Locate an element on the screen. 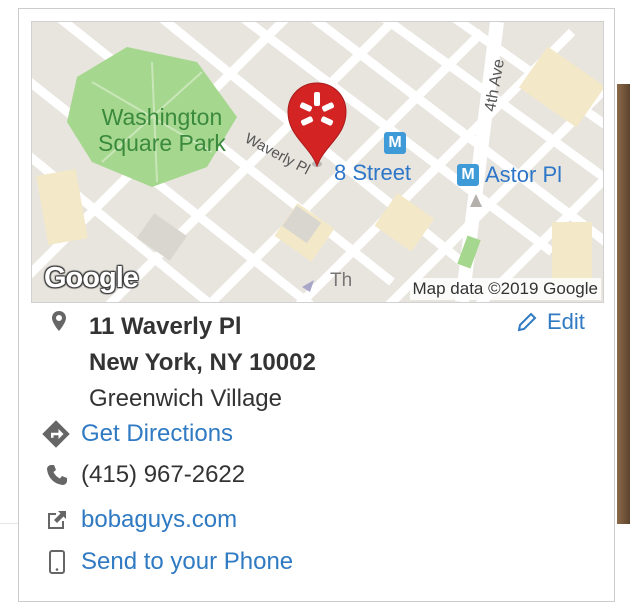 This screenshot has height=614, width=630. neighborhood: Greenwich Village is located at coordinates (185, 398).